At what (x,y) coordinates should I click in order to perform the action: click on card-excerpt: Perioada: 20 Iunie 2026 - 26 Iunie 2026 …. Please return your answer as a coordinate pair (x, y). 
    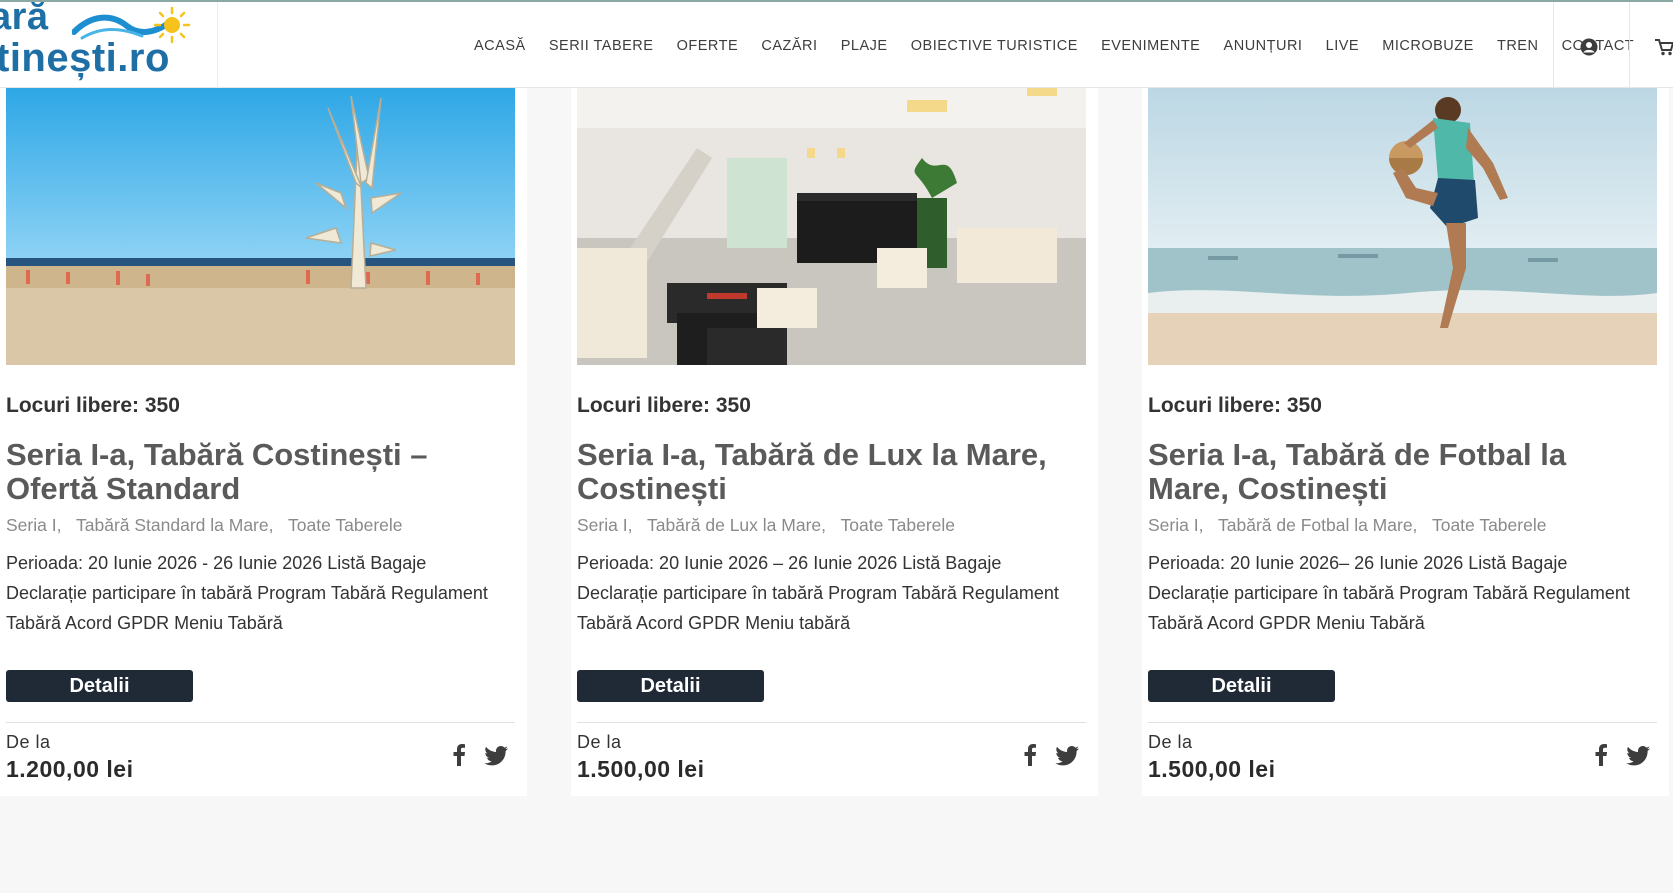
    Looking at the image, I should click on (247, 593).